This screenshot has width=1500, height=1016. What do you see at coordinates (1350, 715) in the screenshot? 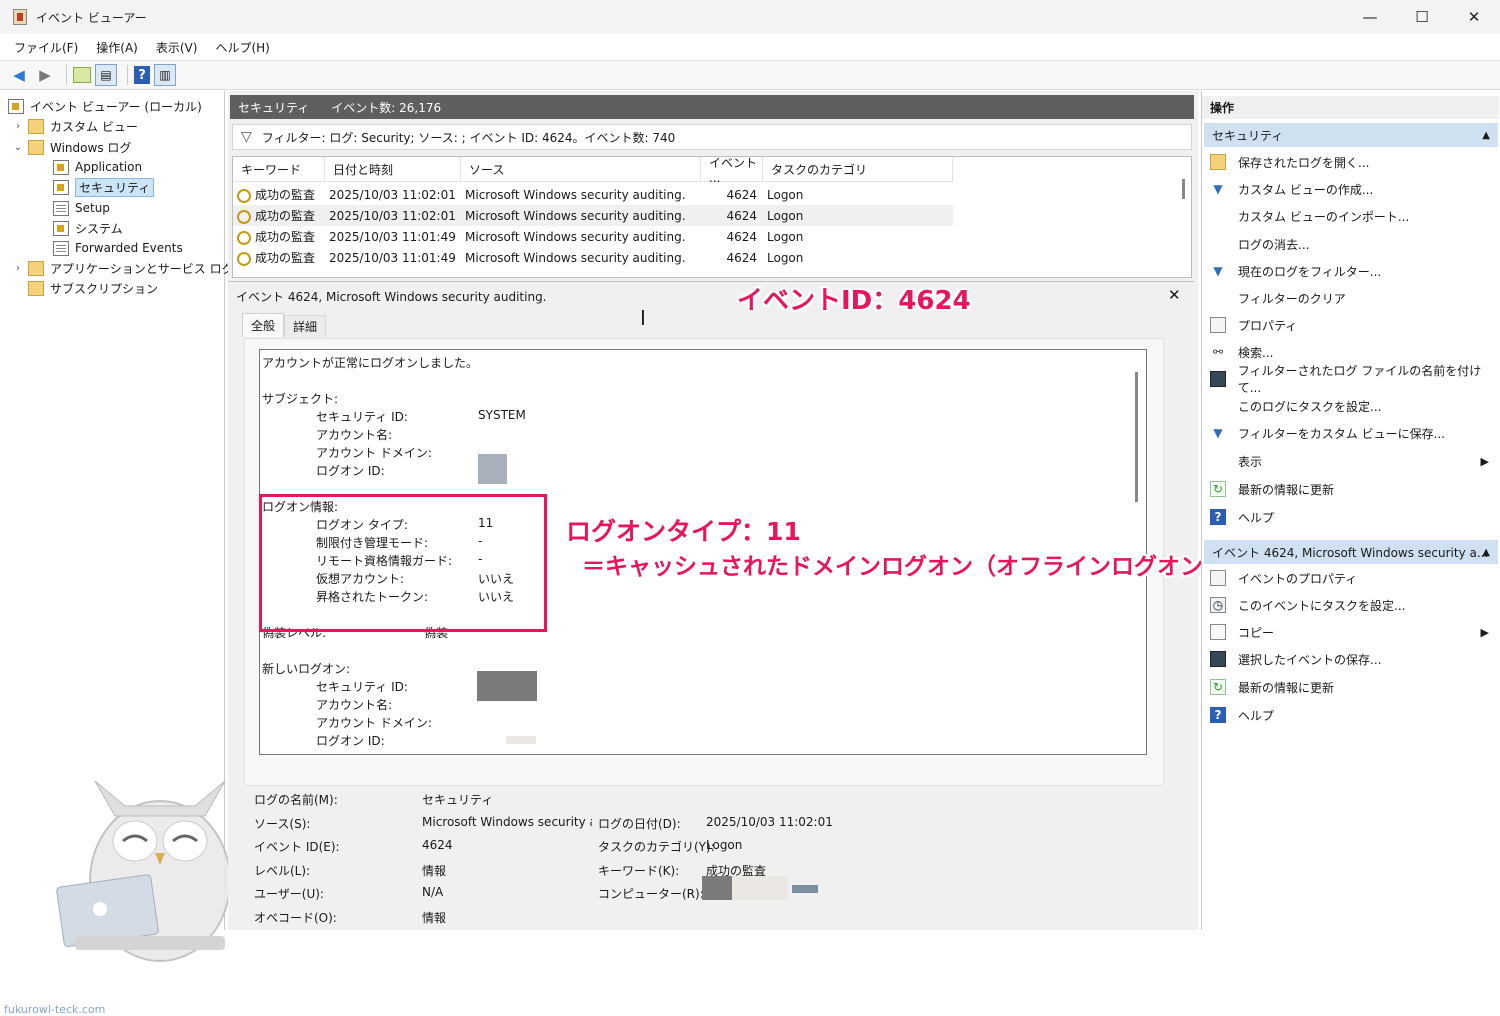
I see `action-help-2: ? ヘルプ` at bounding box center [1350, 715].